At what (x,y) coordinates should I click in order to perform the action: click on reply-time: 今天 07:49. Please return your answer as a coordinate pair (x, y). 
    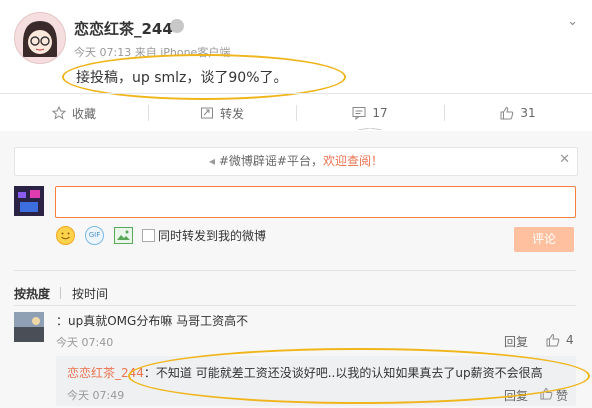
    Looking at the image, I should click on (96, 395).